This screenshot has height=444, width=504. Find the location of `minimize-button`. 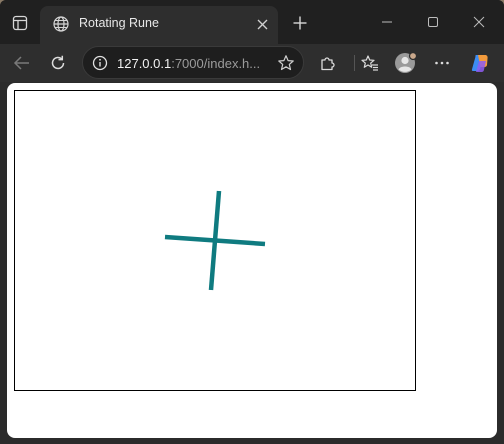

minimize-button is located at coordinates (387, 22).